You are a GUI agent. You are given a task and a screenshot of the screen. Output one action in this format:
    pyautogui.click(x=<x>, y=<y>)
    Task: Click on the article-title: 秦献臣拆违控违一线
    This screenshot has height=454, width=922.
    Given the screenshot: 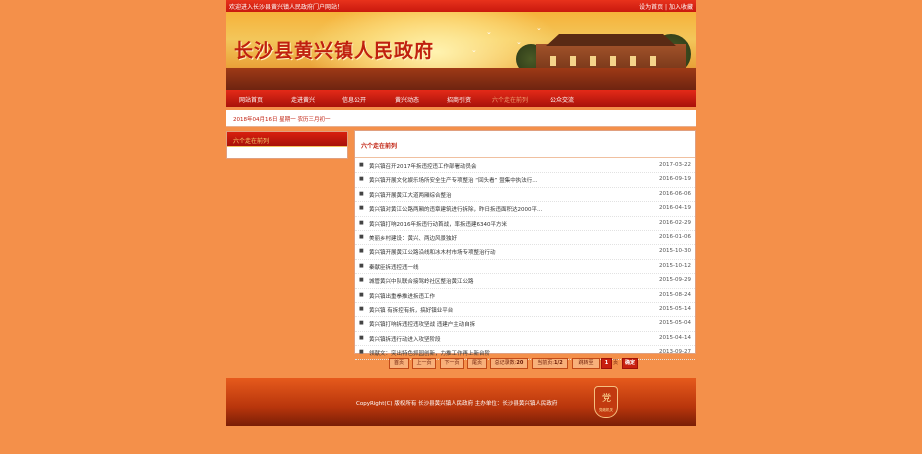 What is the action you would take?
    pyautogui.click(x=394, y=267)
    